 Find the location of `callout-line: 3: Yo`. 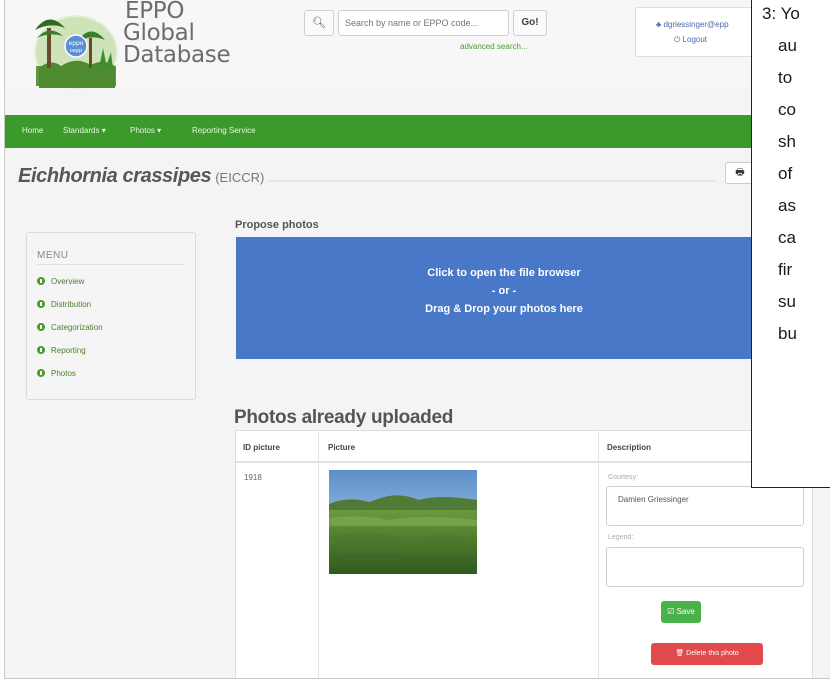

callout-line: 3: Yo is located at coordinates (781, 13).